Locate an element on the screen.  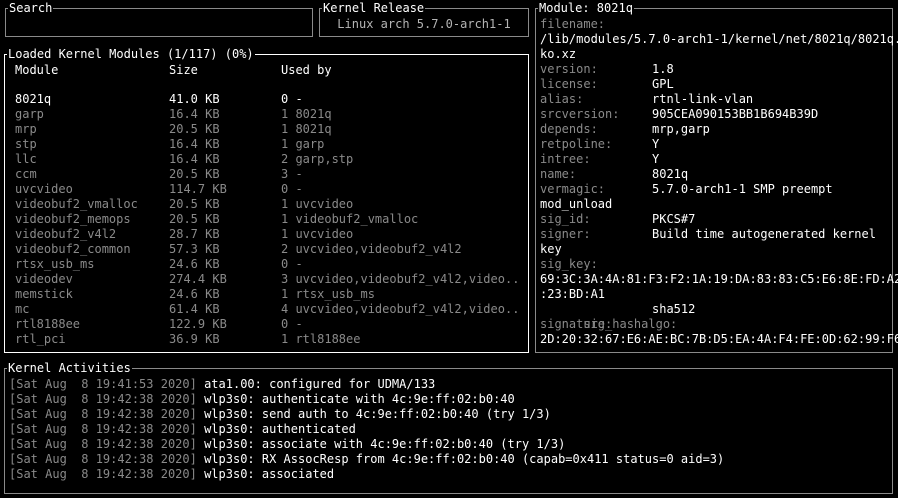
info-key: intree: is located at coordinates (565, 159).